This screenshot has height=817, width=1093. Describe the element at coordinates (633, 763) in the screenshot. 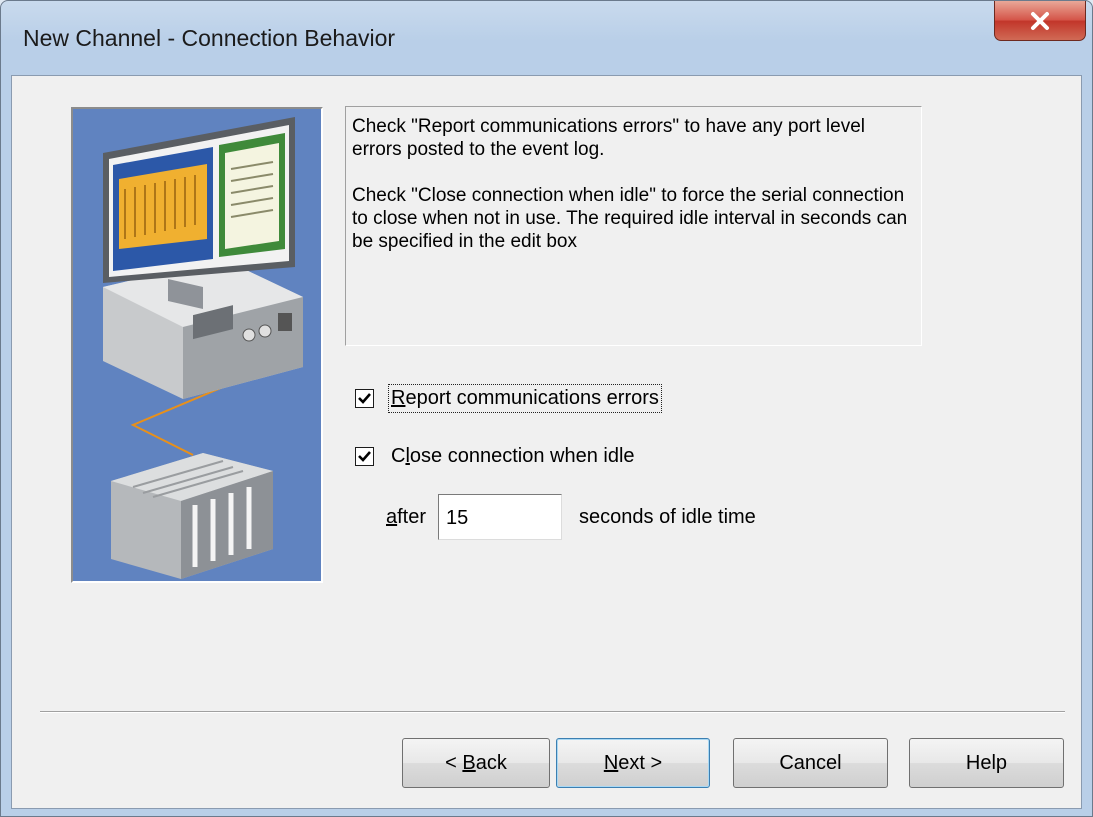

I see `next-button: Next >` at that location.